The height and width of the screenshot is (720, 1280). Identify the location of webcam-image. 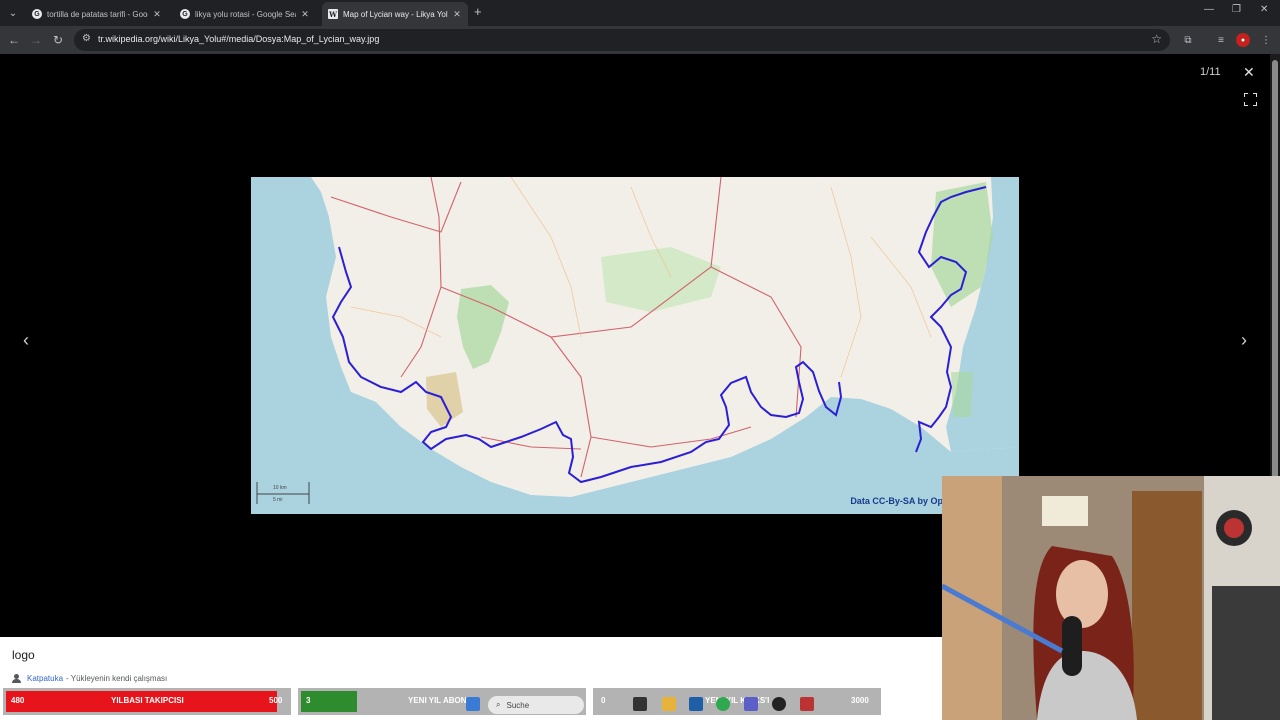
(1111, 598).